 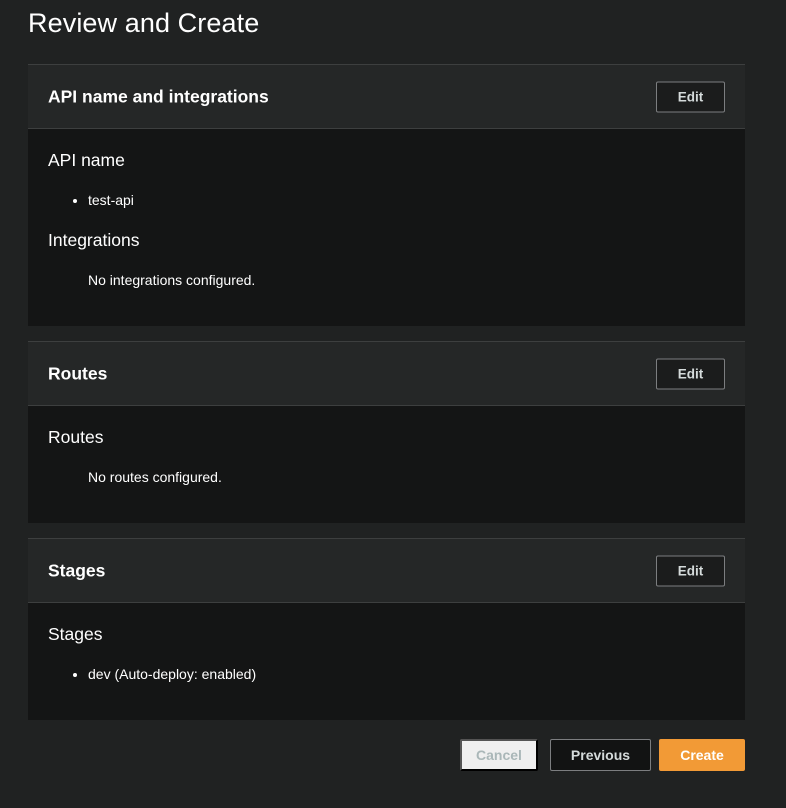 I want to click on api-name-list: test-api, so click(x=111, y=200).